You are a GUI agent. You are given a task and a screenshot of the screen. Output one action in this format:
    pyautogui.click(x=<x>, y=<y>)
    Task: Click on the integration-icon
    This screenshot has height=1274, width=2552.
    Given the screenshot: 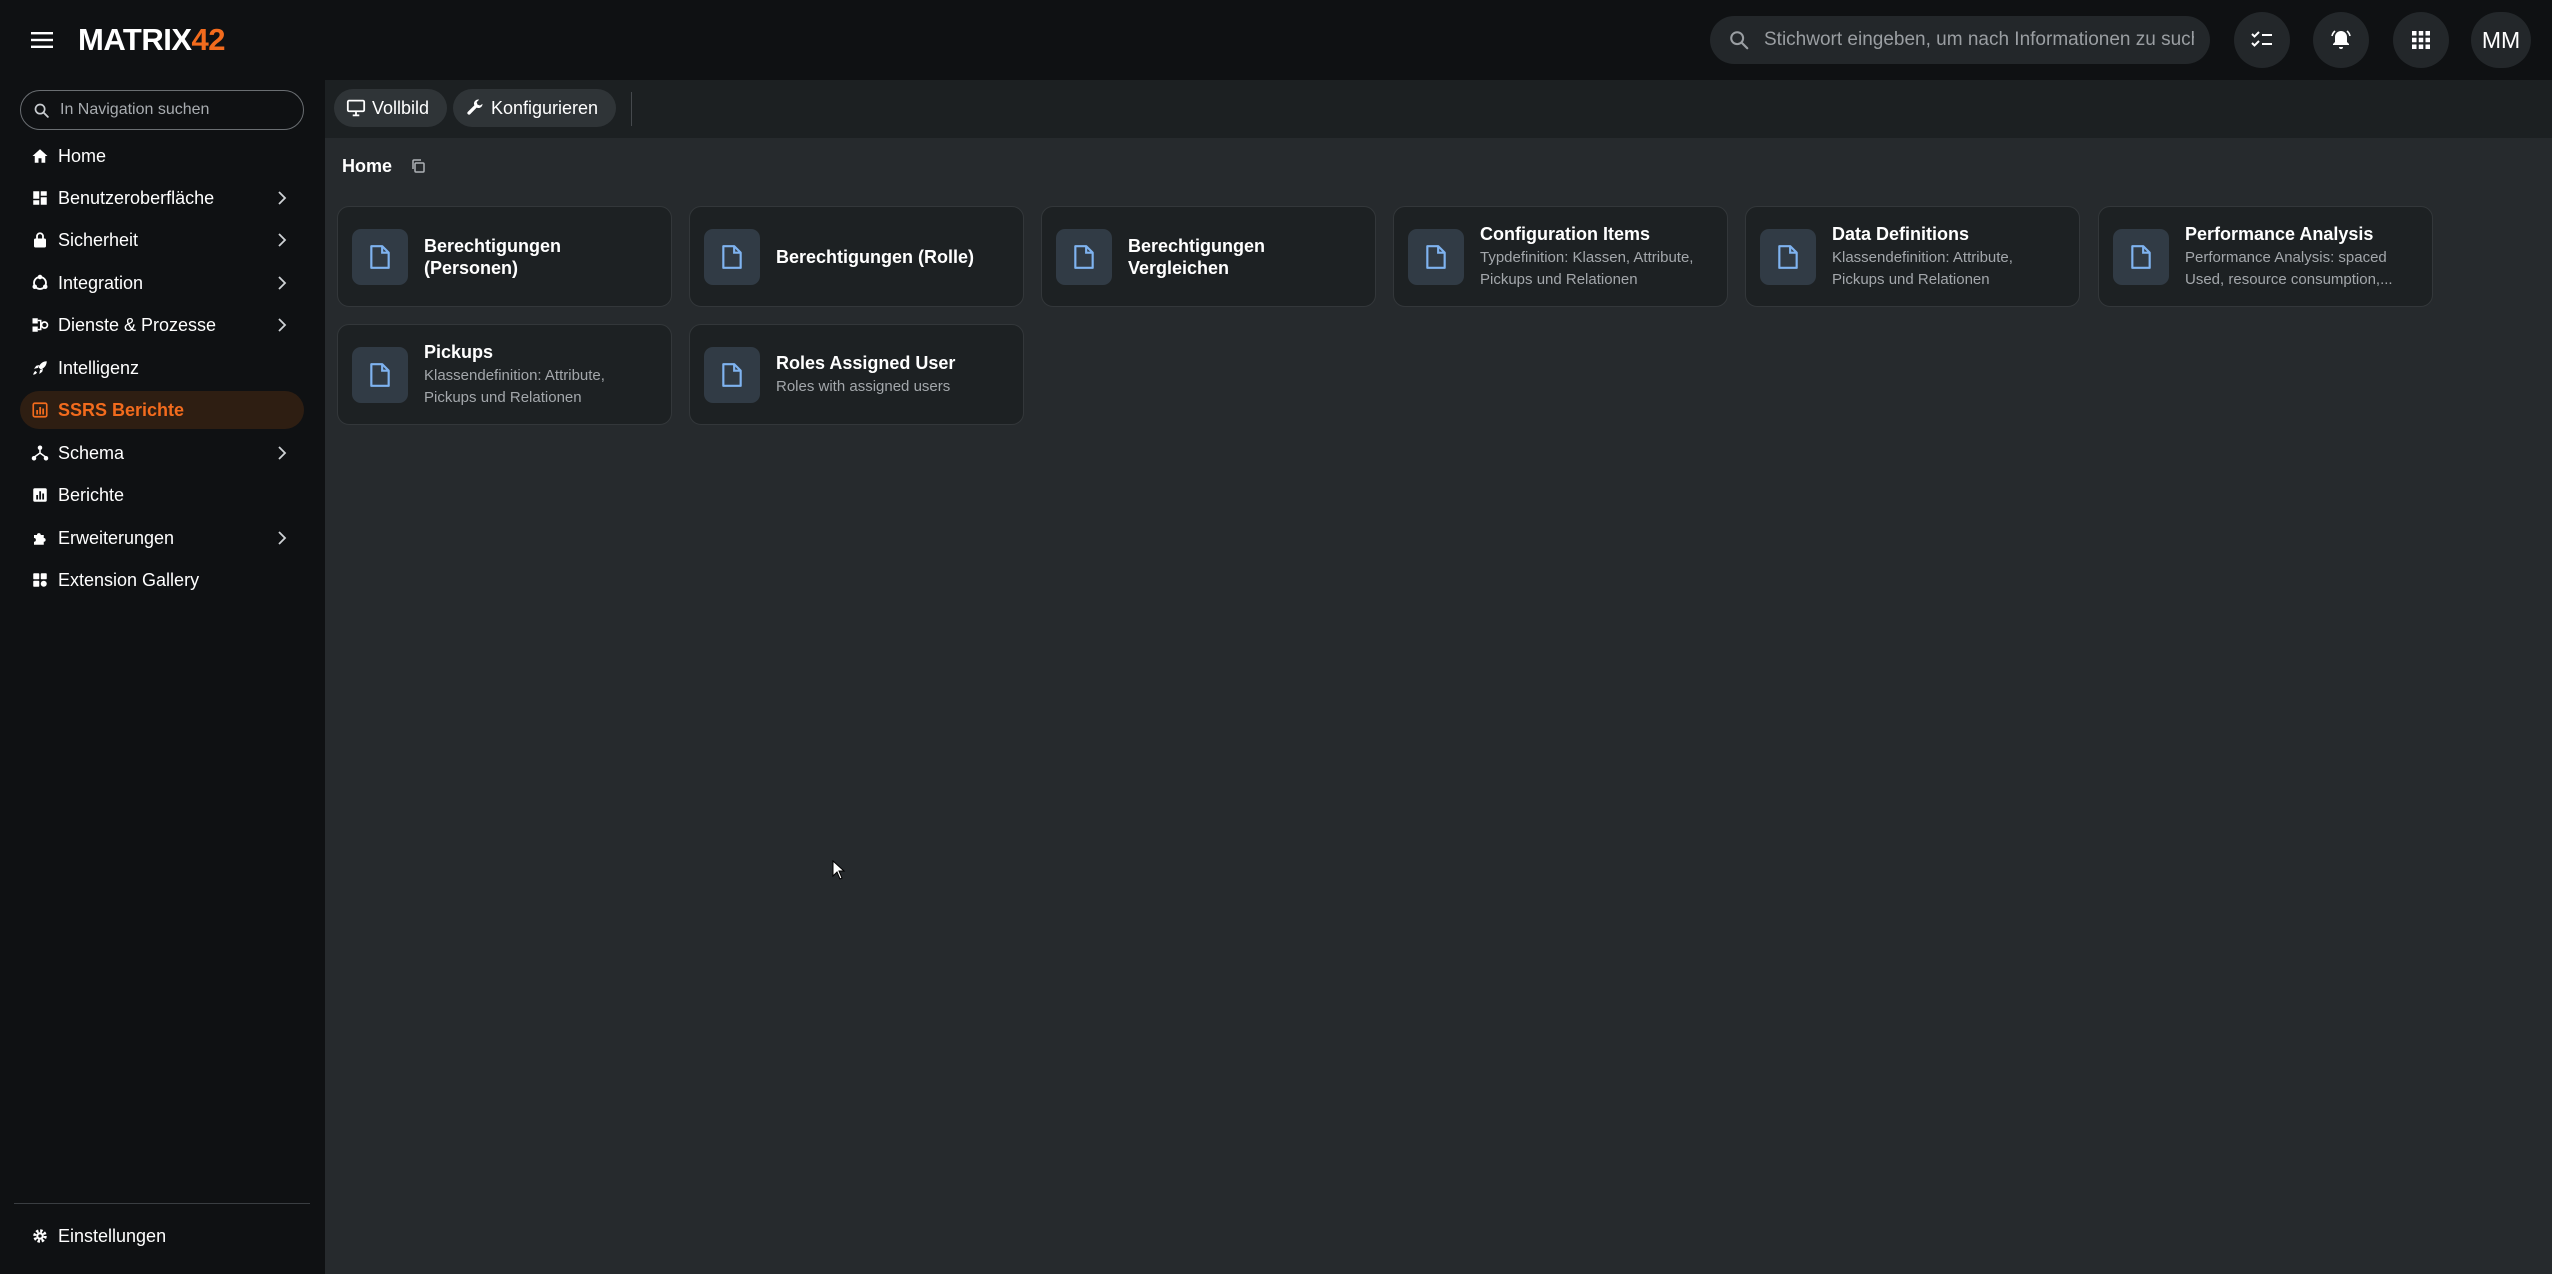 What is the action you would take?
    pyautogui.click(x=40, y=283)
    